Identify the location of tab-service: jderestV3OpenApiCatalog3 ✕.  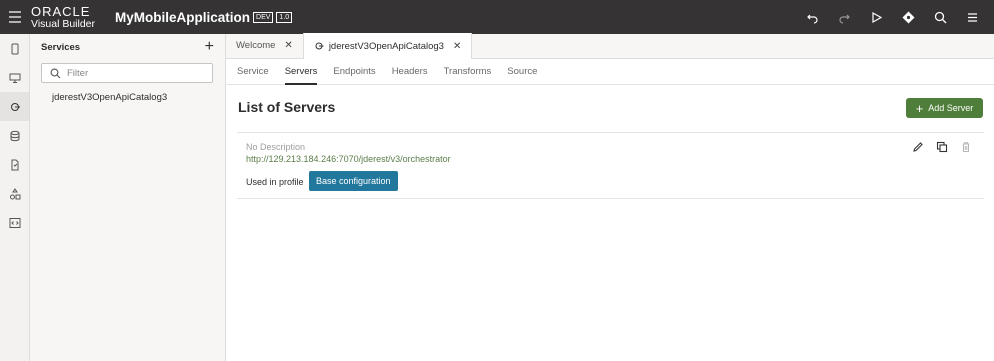
(387, 46).